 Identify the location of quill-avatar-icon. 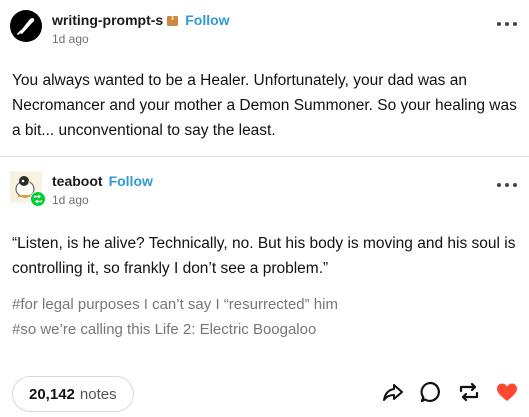
(26, 26).